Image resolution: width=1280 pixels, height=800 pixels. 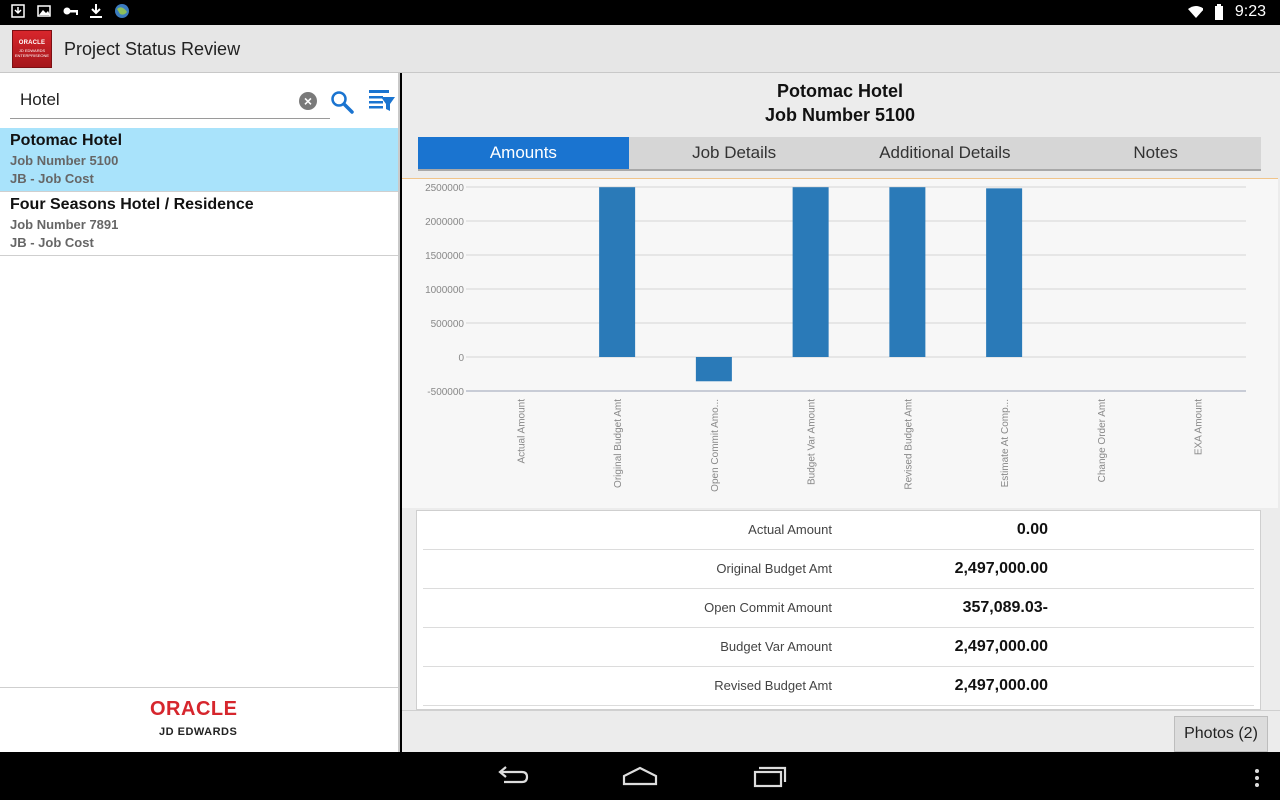 I want to click on oracle-logo: ORACLE, so click(x=194, y=709).